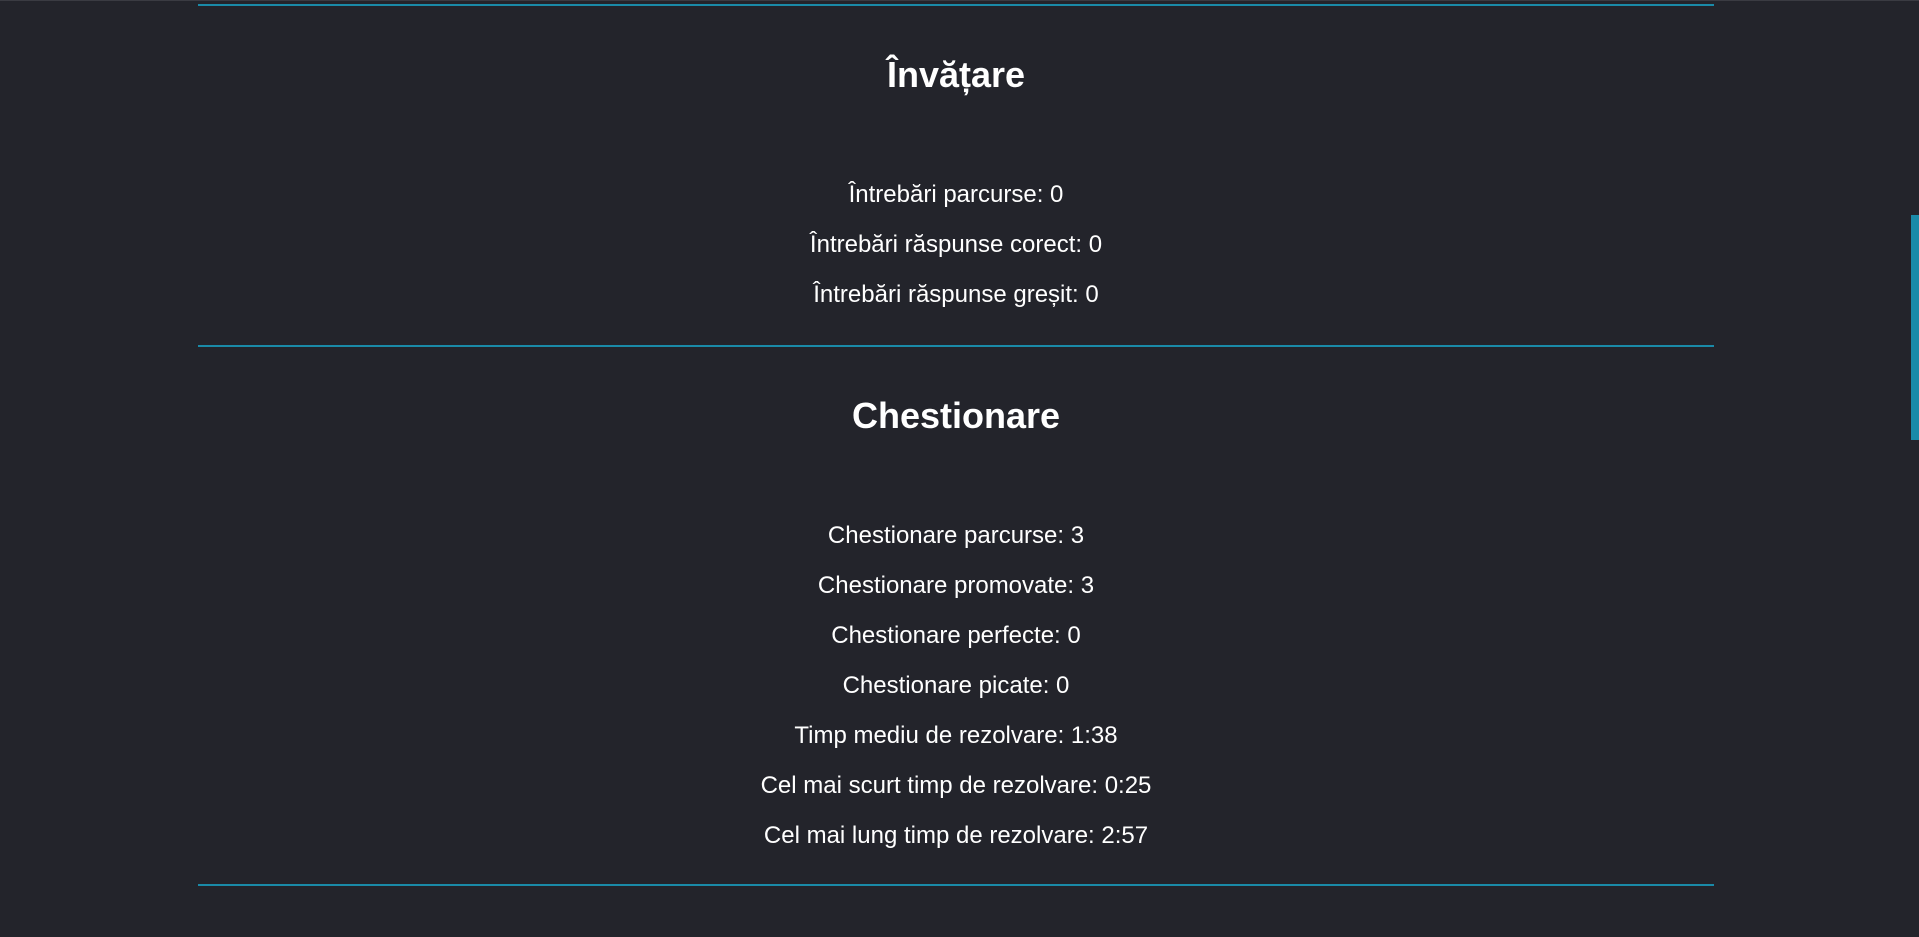 This screenshot has width=1919, height=937. Describe the element at coordinates (956, 294) in the screenshot. I see `stat-questions-wrong: Întrebări răspunse greșit: 0` at that location.